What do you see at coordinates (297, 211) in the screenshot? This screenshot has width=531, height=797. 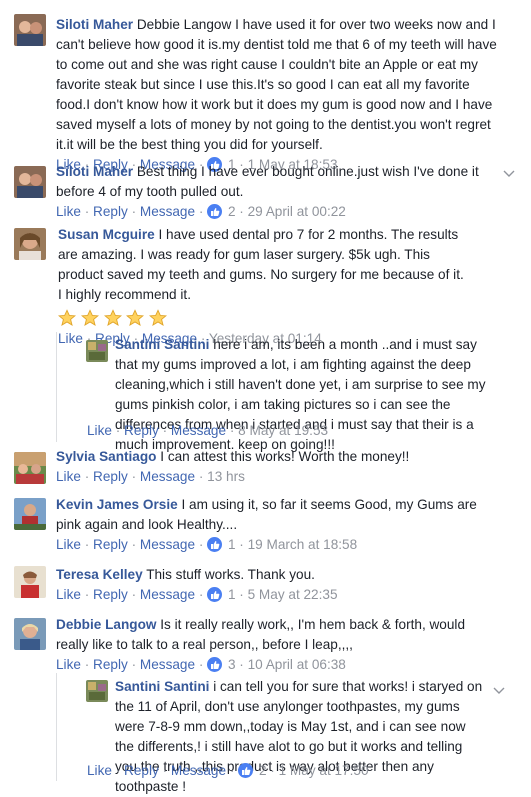 I see `timestamp: 29 April at 00:22` at bounding box center [297, 211].